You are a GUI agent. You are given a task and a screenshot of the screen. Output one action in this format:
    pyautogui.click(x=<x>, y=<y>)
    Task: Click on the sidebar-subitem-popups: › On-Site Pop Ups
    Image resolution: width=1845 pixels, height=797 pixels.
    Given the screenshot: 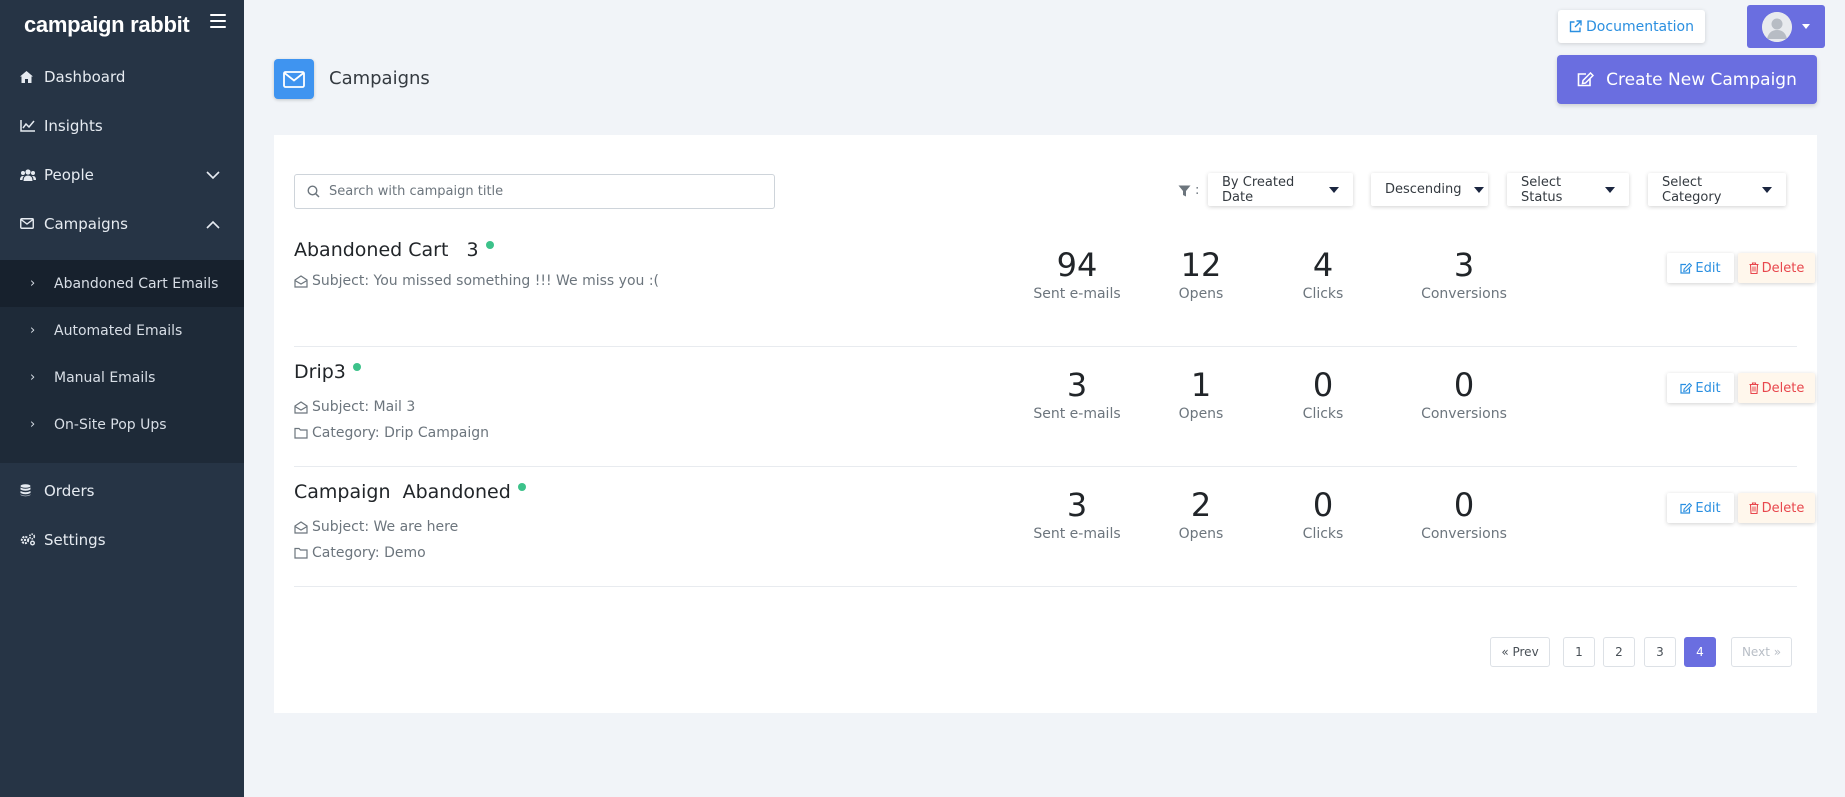 What is the action you would take?
    pyautogui.click(x=122, y=424)
    